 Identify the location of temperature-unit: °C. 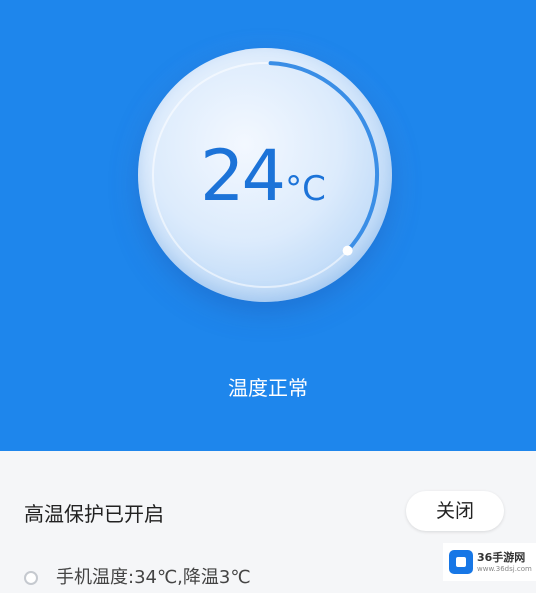
(305, 189).